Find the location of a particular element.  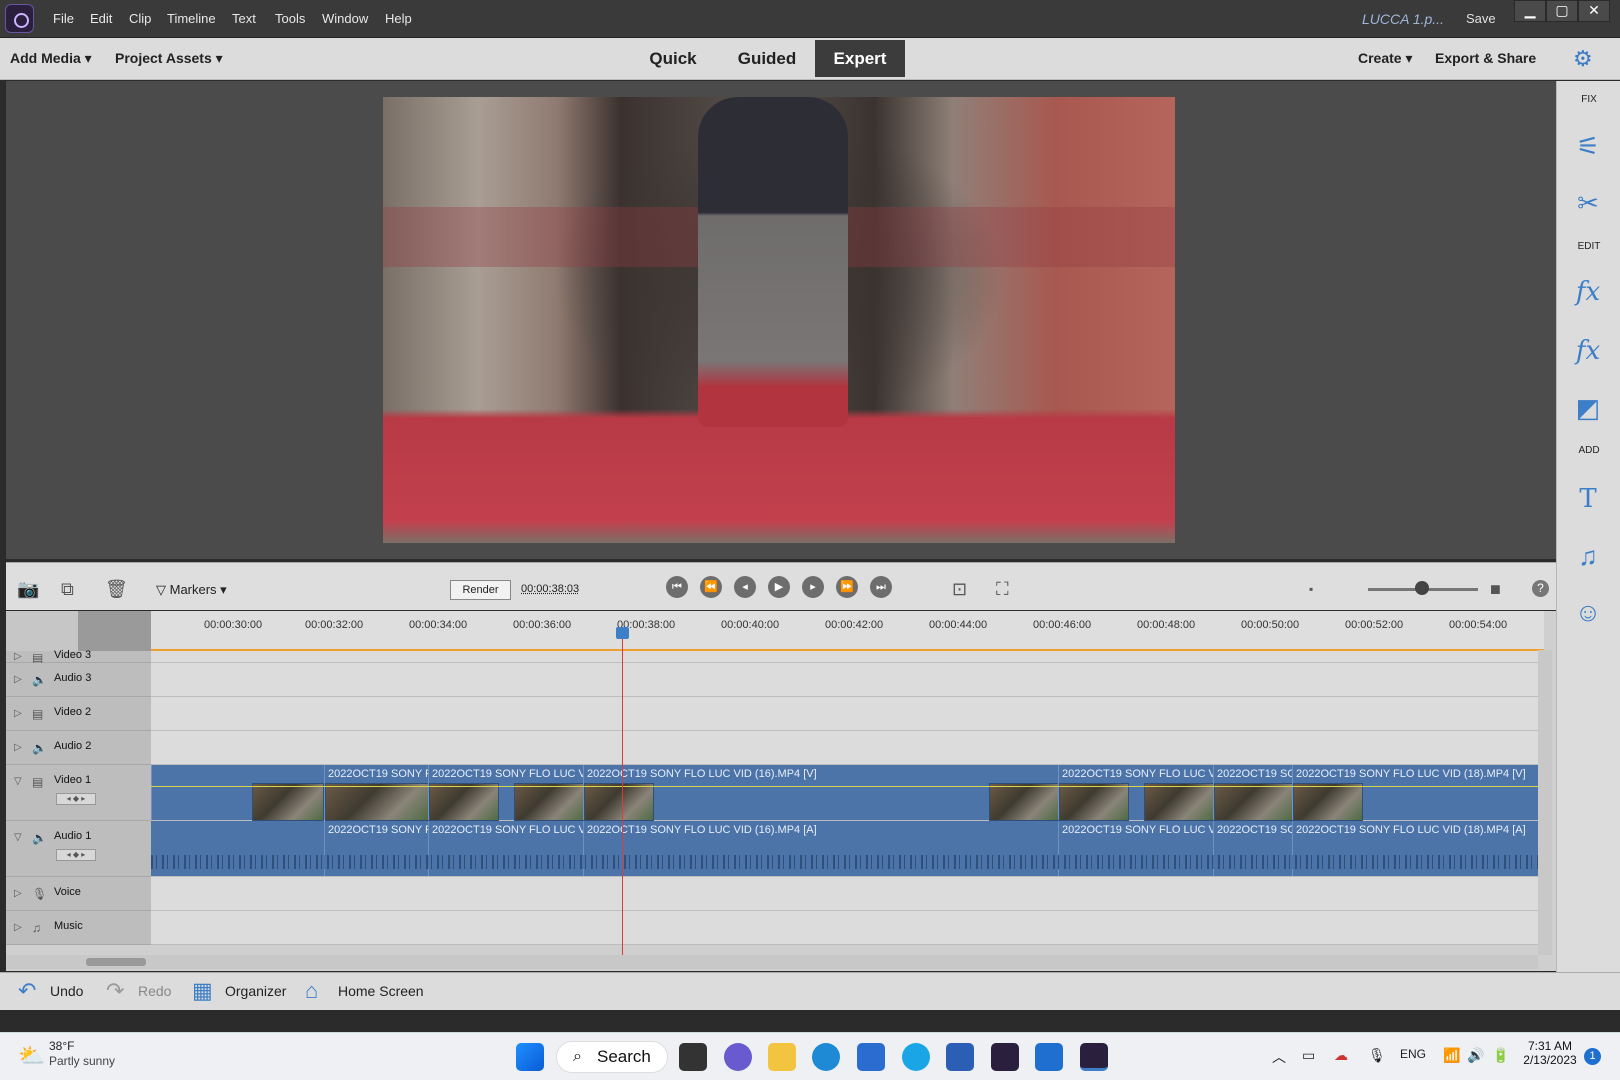

step-back-icon: ◂ is located at coordinates (745, 587).